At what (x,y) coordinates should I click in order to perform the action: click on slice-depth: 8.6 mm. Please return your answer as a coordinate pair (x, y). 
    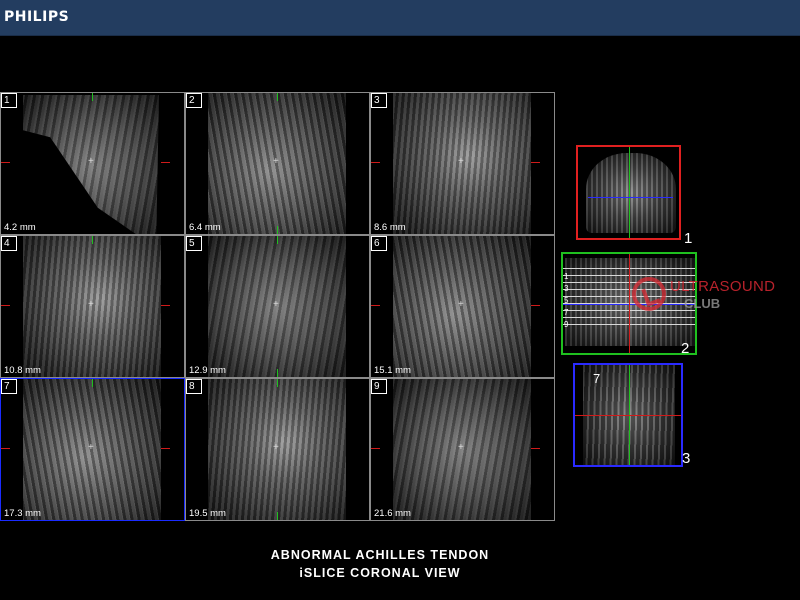
    Looking at the image, I should click on (390, 227).